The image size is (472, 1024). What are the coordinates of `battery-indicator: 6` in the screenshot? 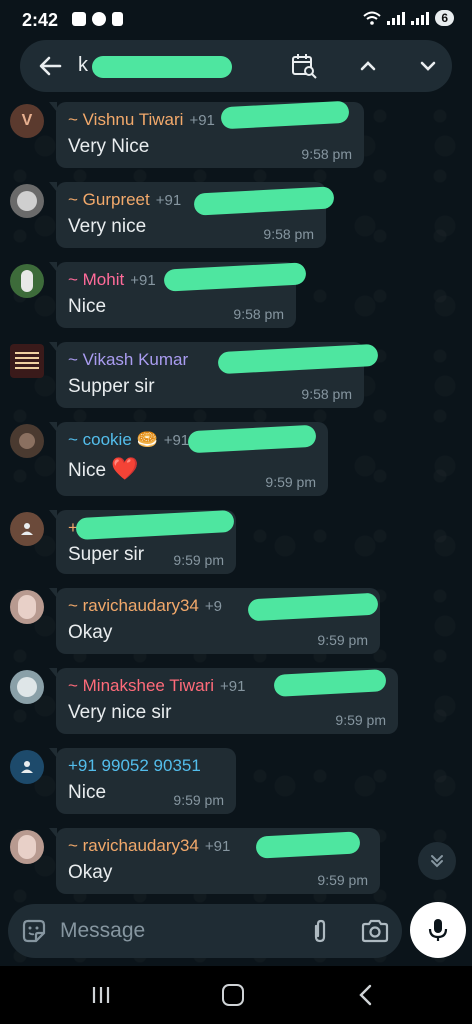 It's located at (444, 18).